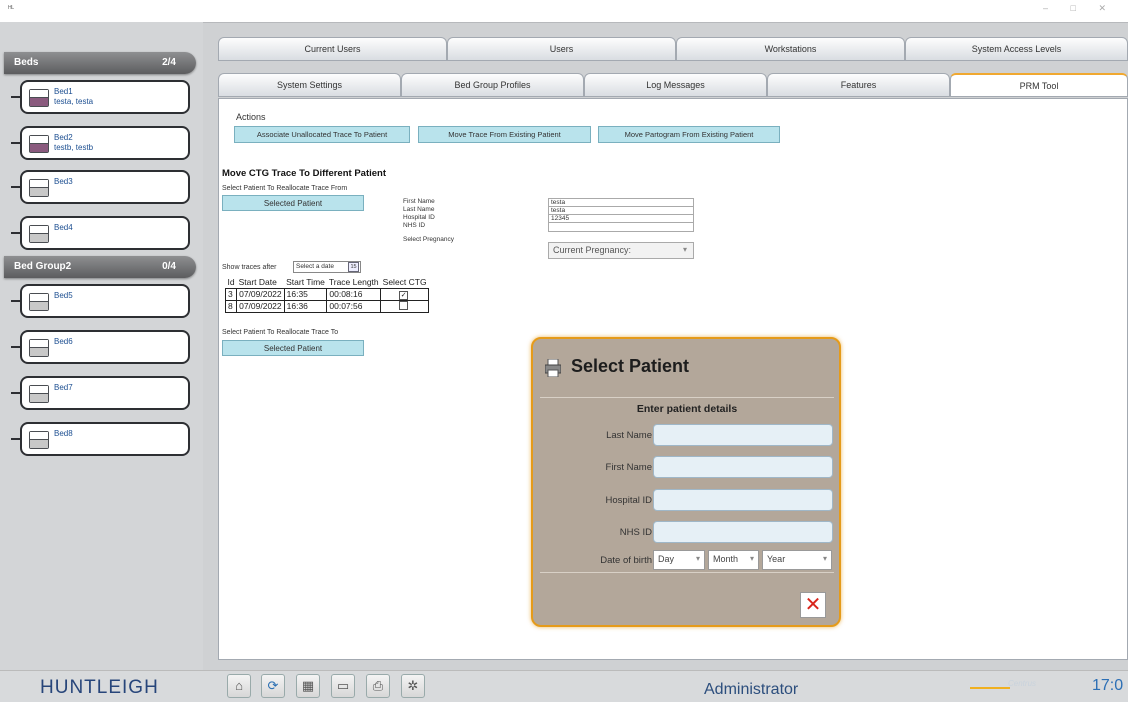 The image size is (1128, 702). Describe the element at coordinates (105, 347) in the screenshot. I see `bed-tile-bed6: Bed6` at that location.